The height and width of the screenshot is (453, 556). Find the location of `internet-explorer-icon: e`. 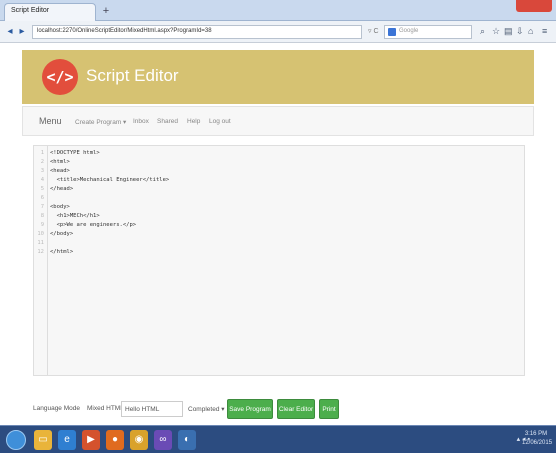

internet-explorer-icon: e is located at coordinates (67, 440).